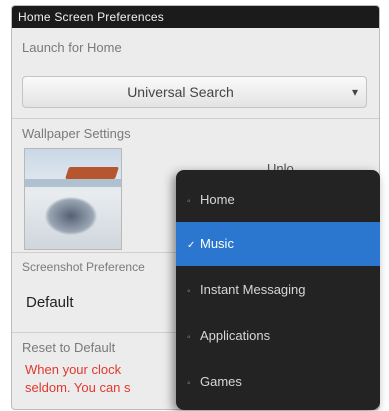 Image resolution: width=389 pixels, height=411 pixels. I want to click on menu-item-instant-messaging: ◦ Instant Messaging, so click(278, 290).